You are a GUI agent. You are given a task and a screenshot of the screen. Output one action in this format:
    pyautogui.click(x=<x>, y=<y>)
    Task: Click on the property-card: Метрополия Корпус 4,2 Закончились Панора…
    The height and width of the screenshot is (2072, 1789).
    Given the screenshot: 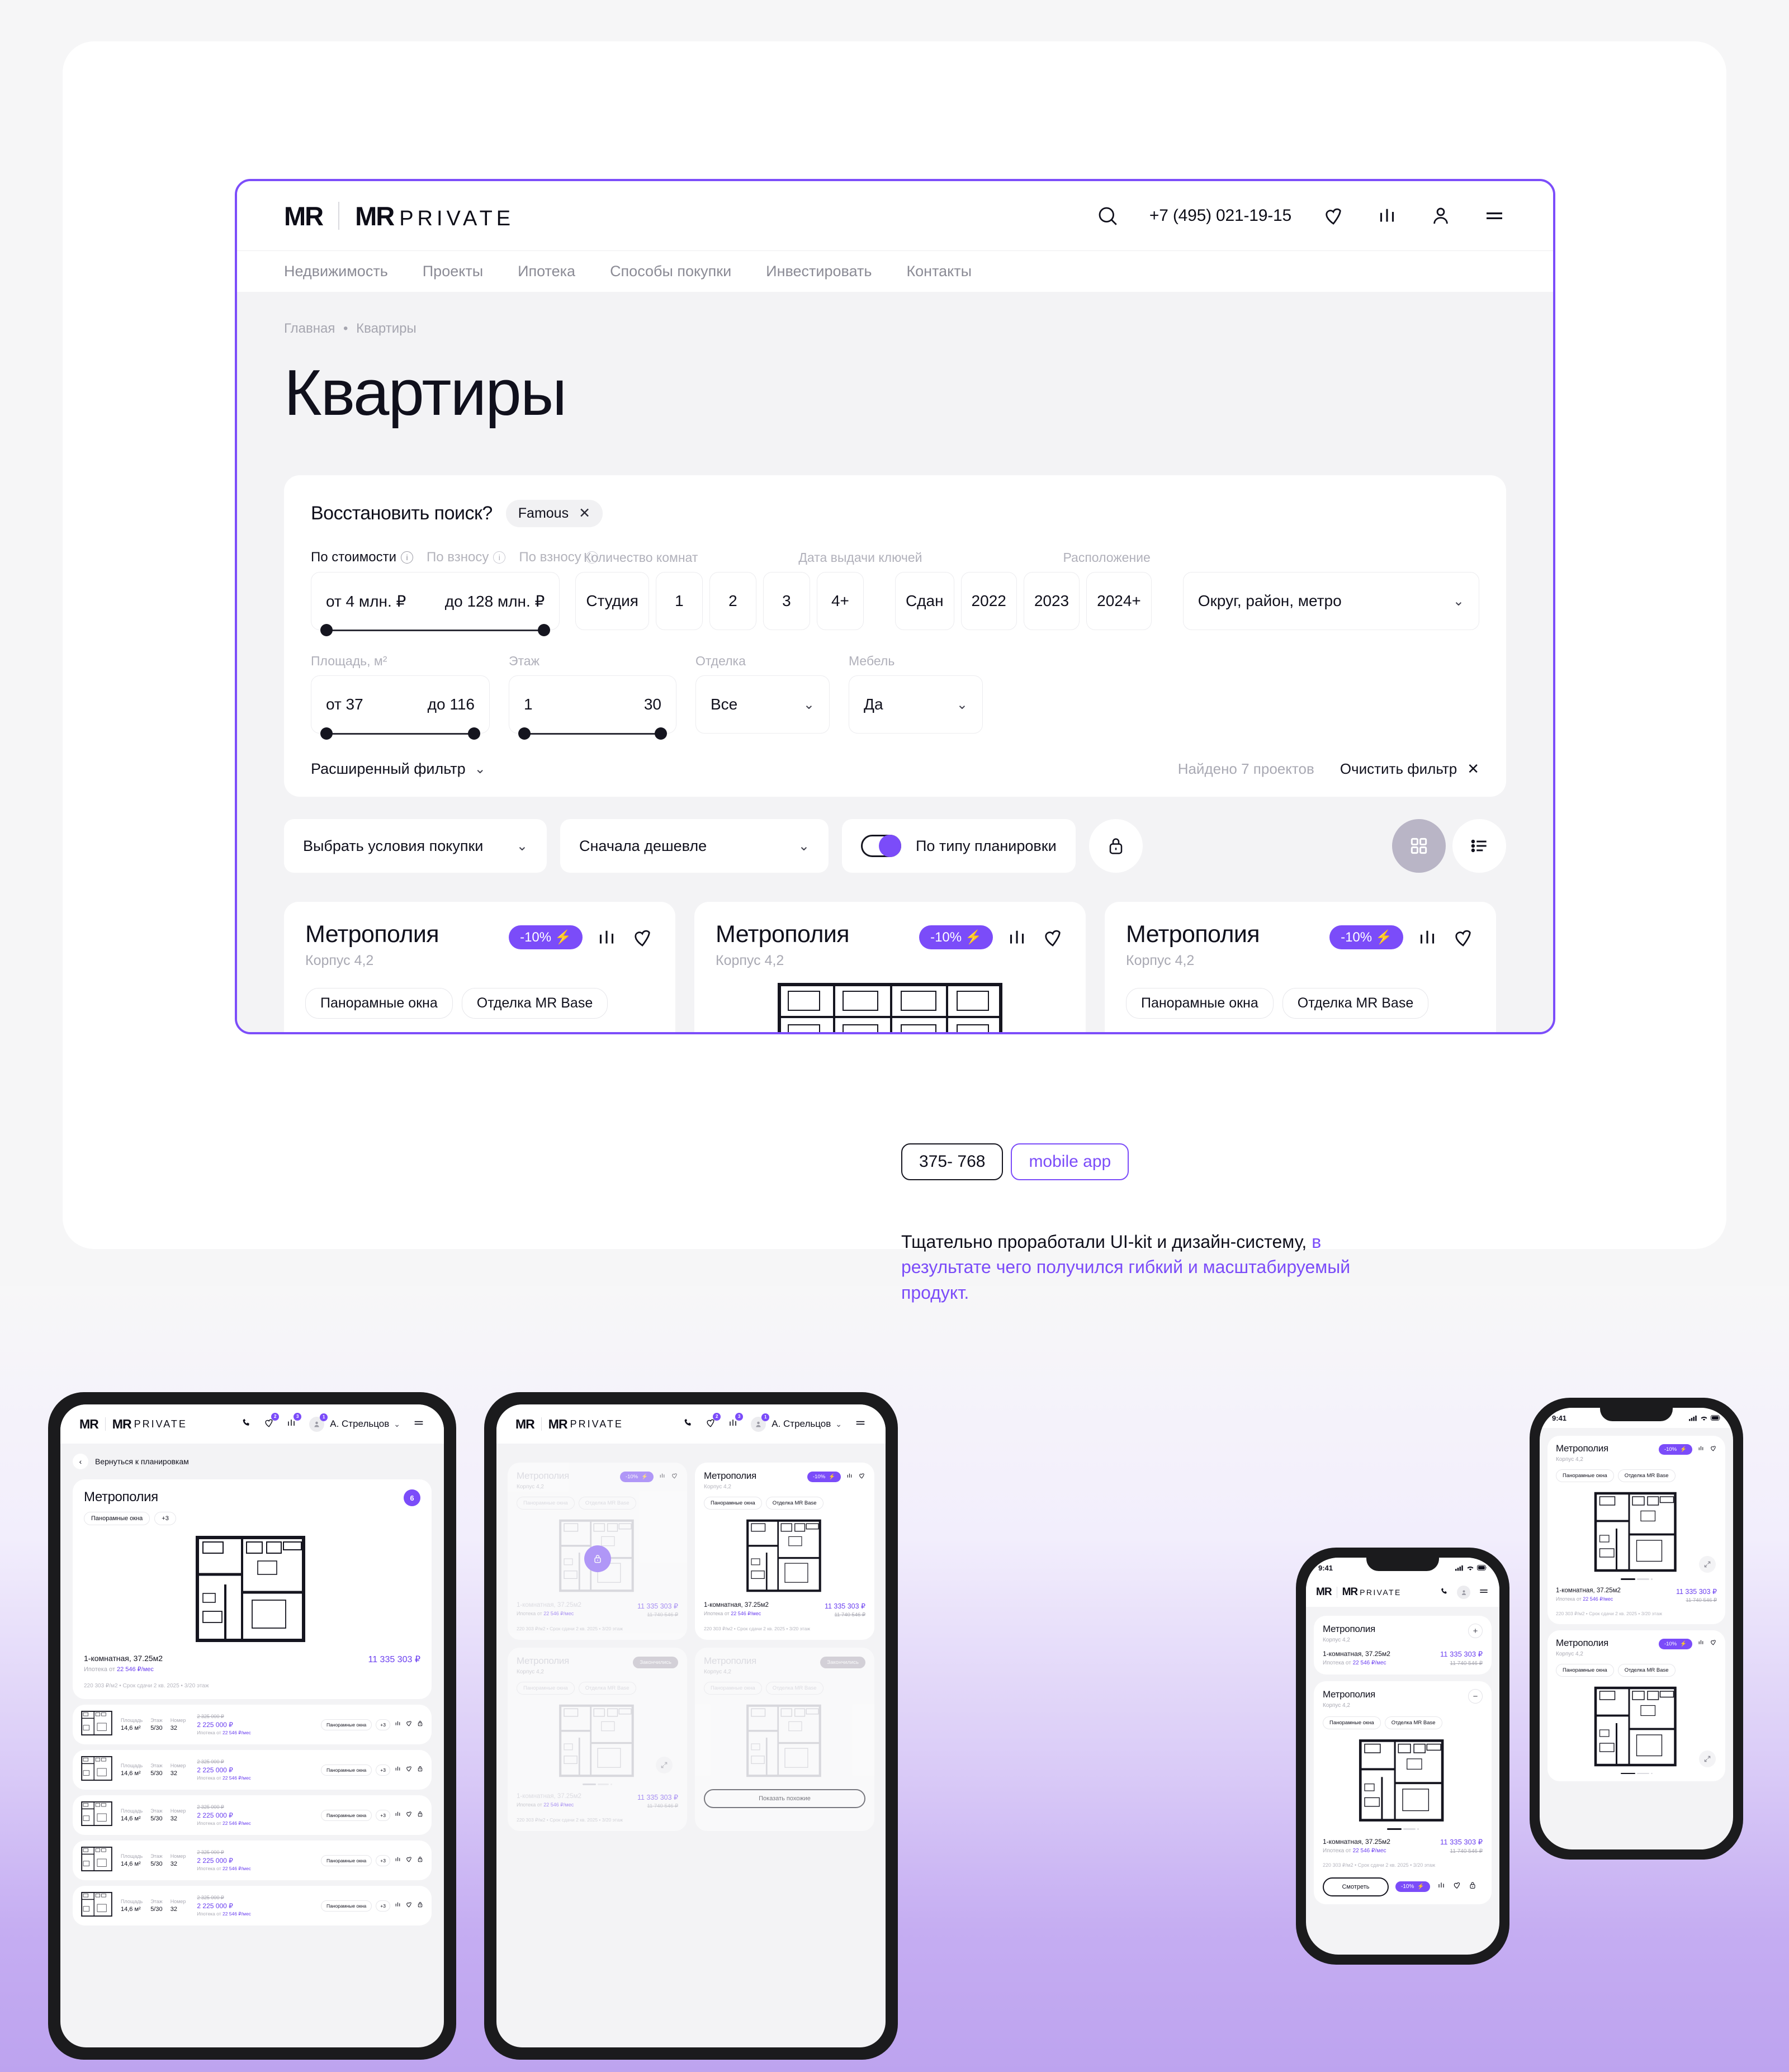 What is the action you would take?
    pyautogui.click(x=597, y=1739)
    